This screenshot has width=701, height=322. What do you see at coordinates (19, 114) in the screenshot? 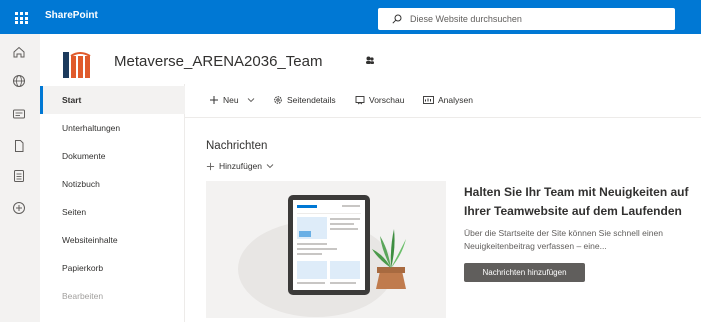
I see `news-icon` at bounding box center [19, 114].